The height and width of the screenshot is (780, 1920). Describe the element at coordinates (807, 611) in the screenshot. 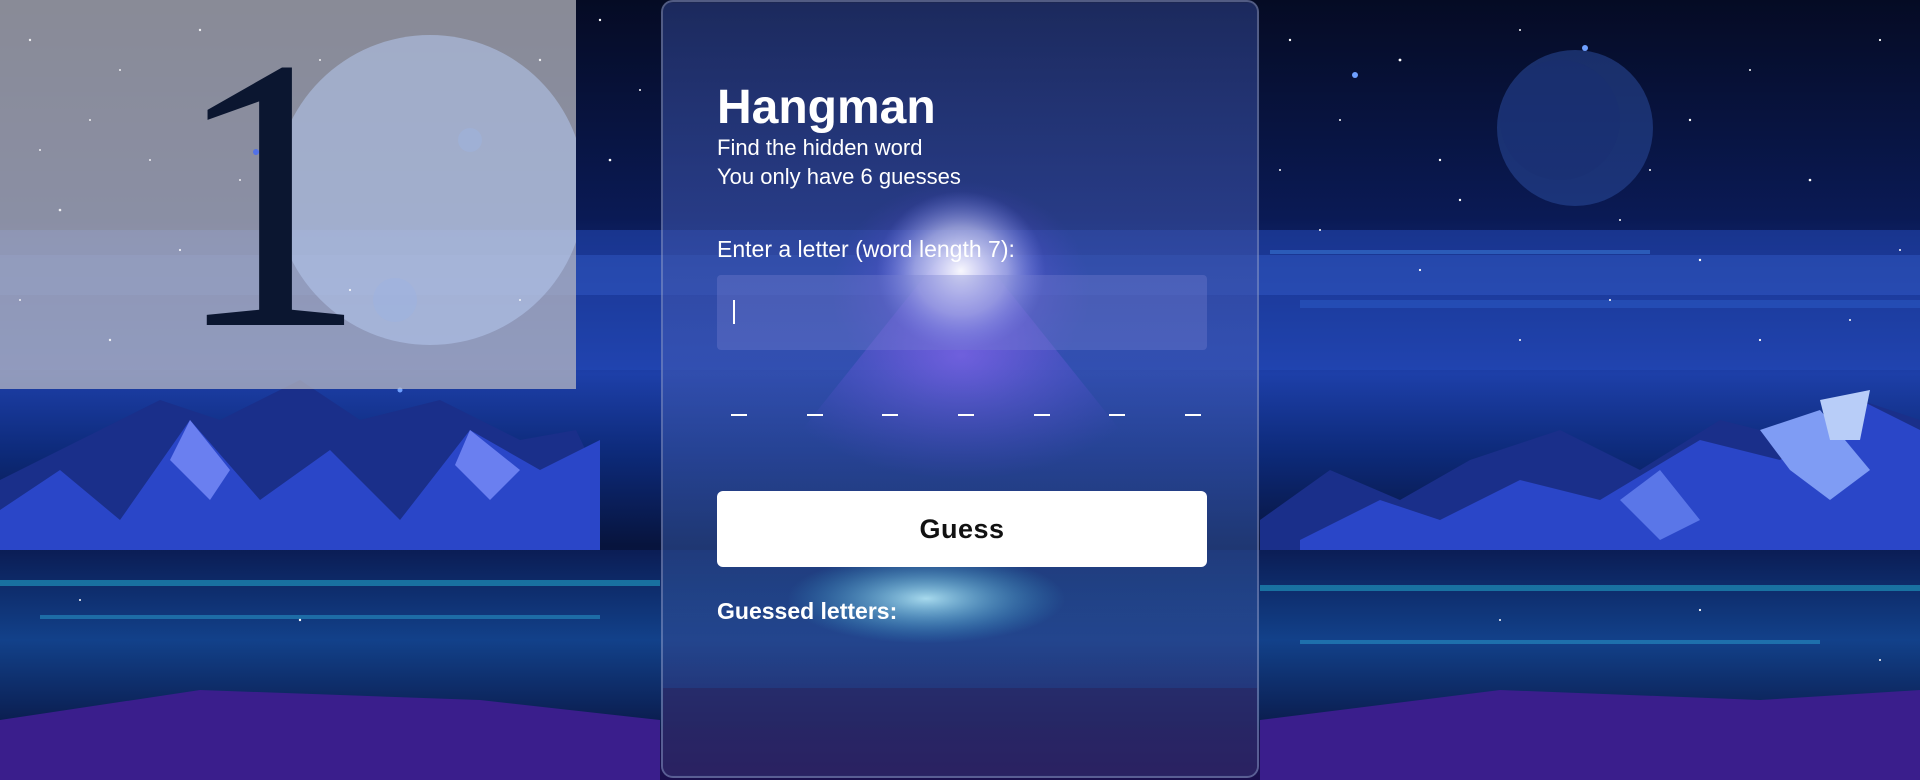

I see `guessed-letters-label: Guessed letters:` at that location.